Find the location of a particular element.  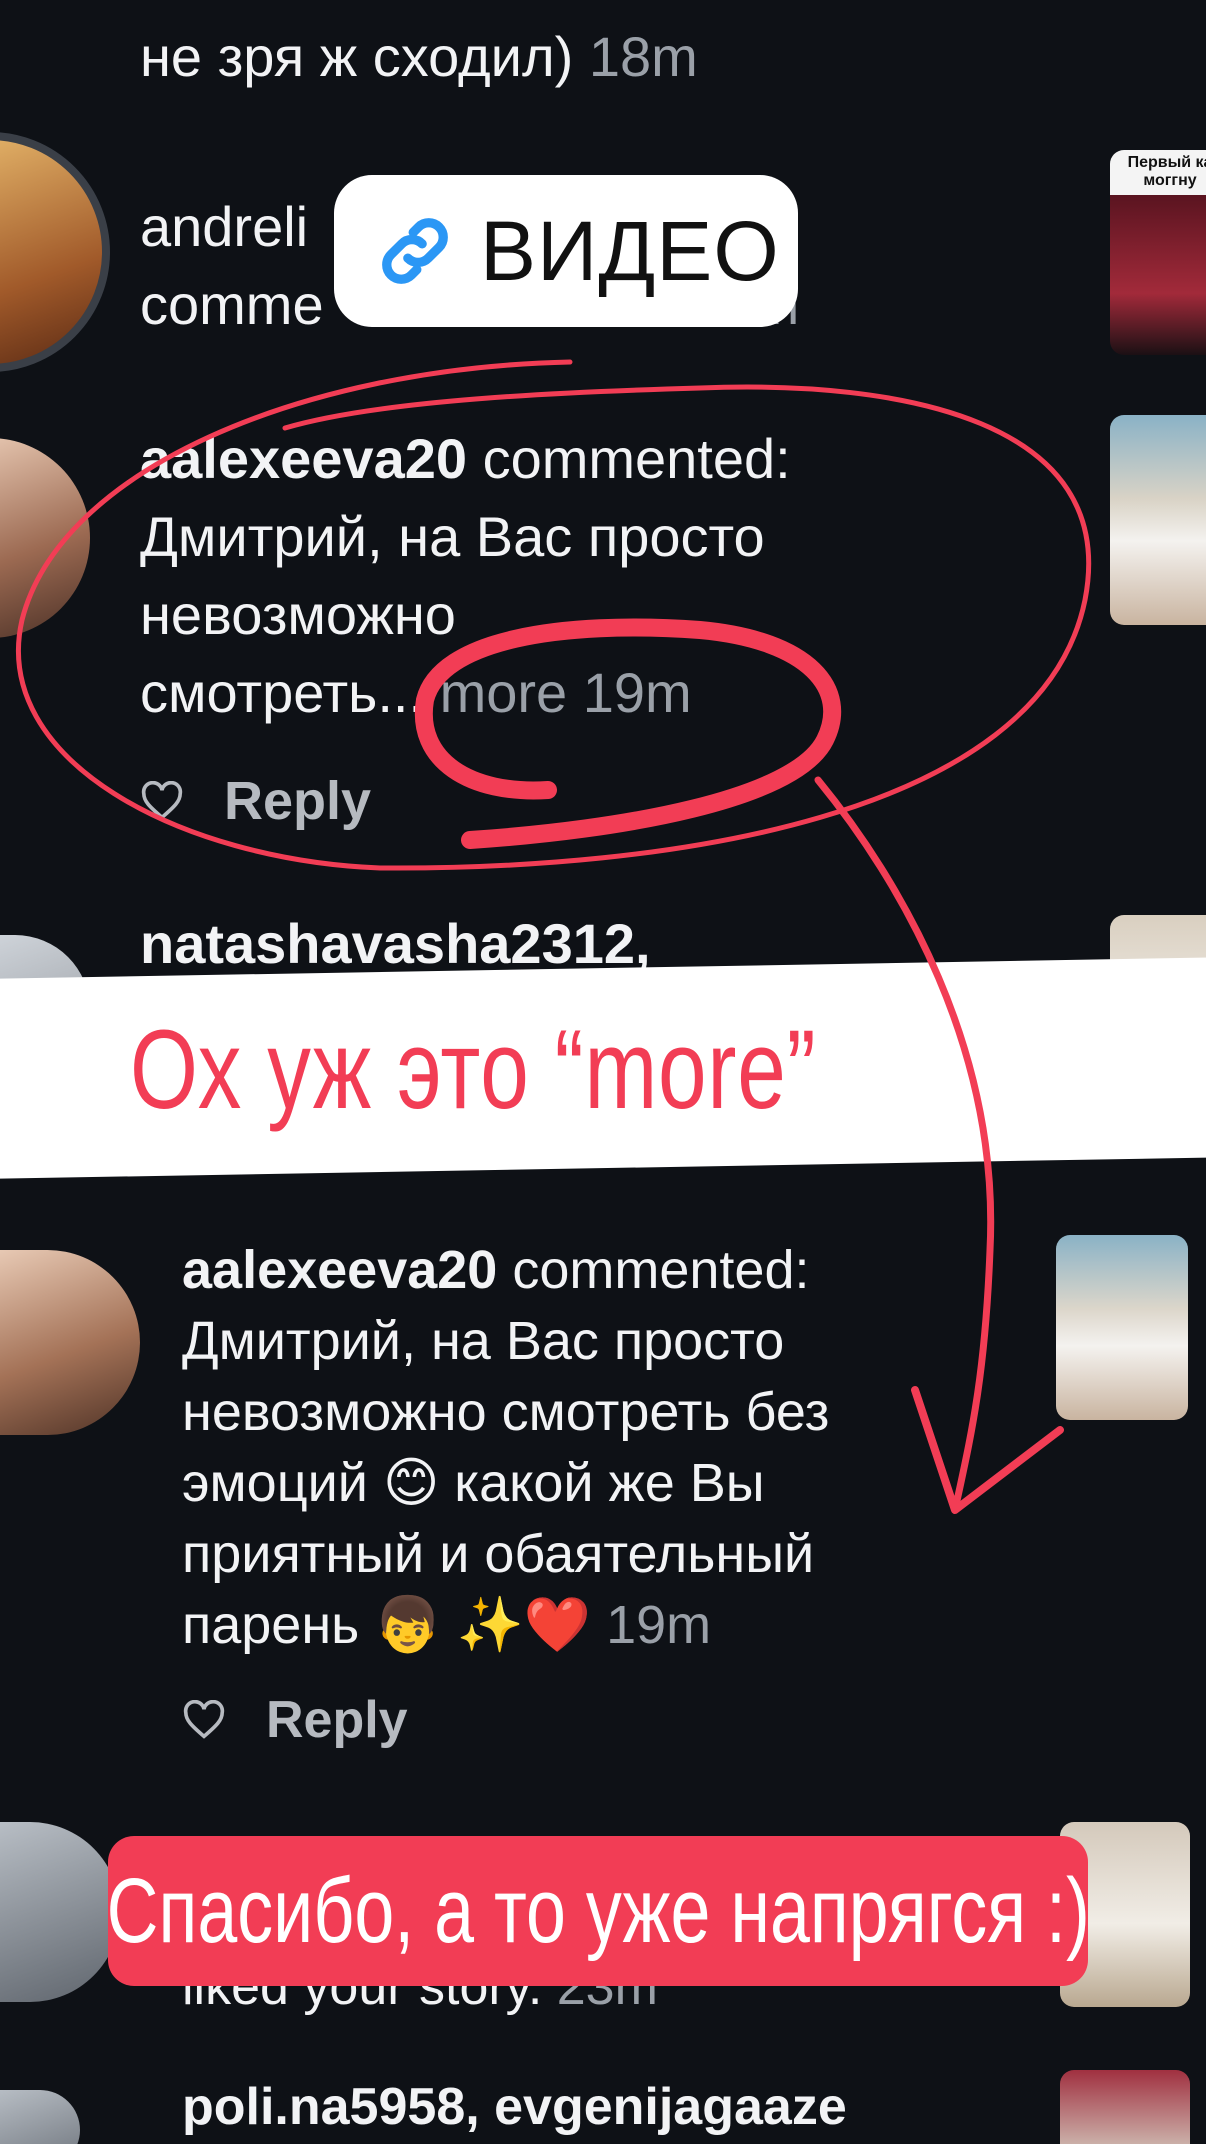

boy-emoji-icon: 👦 is located at coordinates (408, 1625).